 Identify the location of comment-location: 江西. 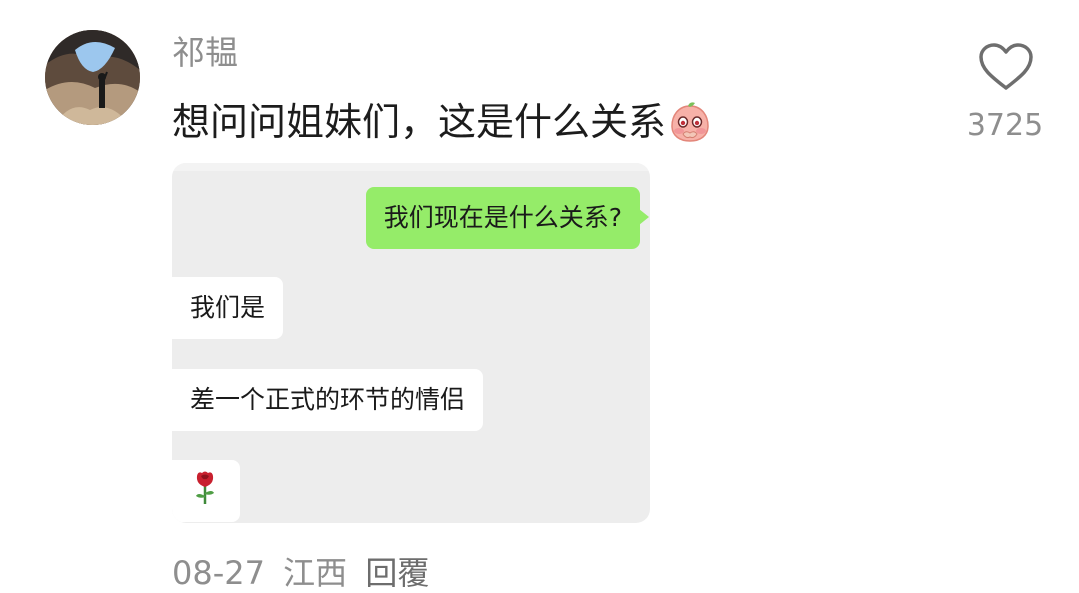
(315, 573).